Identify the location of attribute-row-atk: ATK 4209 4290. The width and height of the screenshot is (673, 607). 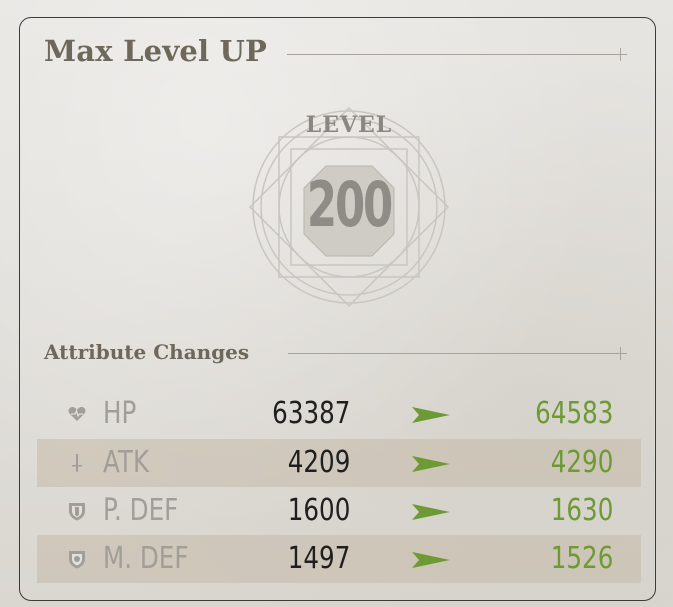
(339, 463).